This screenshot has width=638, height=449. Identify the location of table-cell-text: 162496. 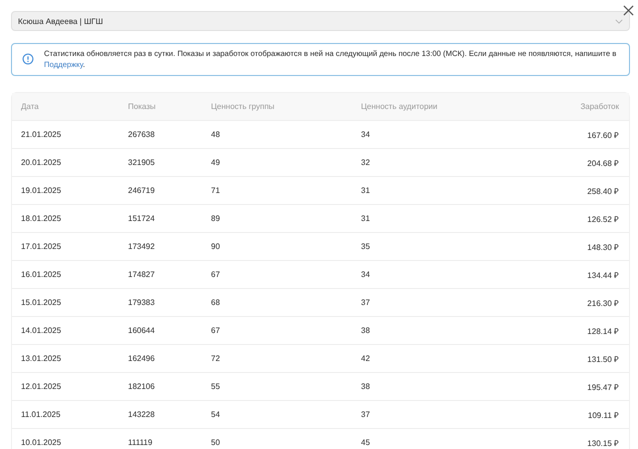
(142, 358).